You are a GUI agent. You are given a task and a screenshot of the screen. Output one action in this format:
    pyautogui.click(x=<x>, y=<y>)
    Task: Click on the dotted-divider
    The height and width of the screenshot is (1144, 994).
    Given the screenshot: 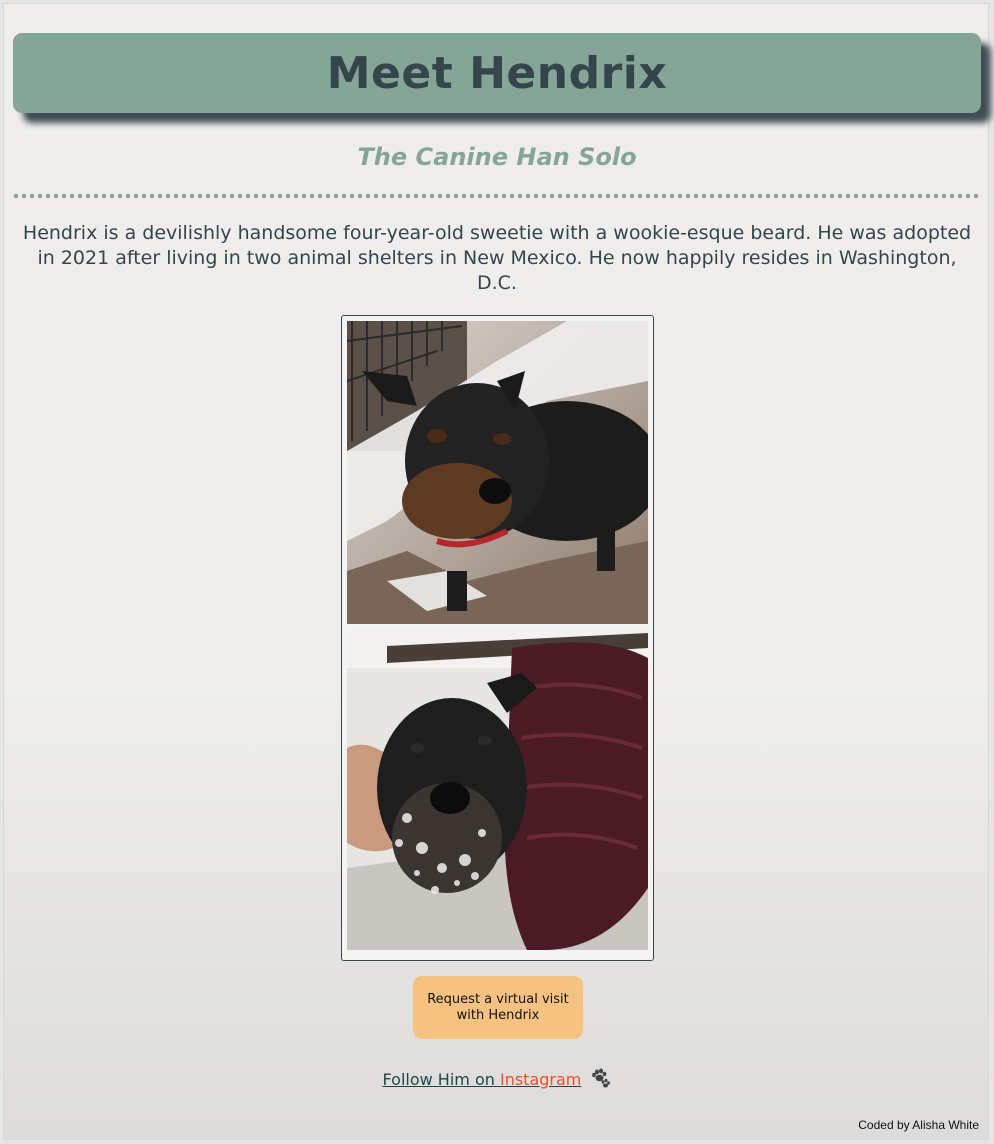 What is the action you would take?
    pyautogui.click(x=497, y=196)
    